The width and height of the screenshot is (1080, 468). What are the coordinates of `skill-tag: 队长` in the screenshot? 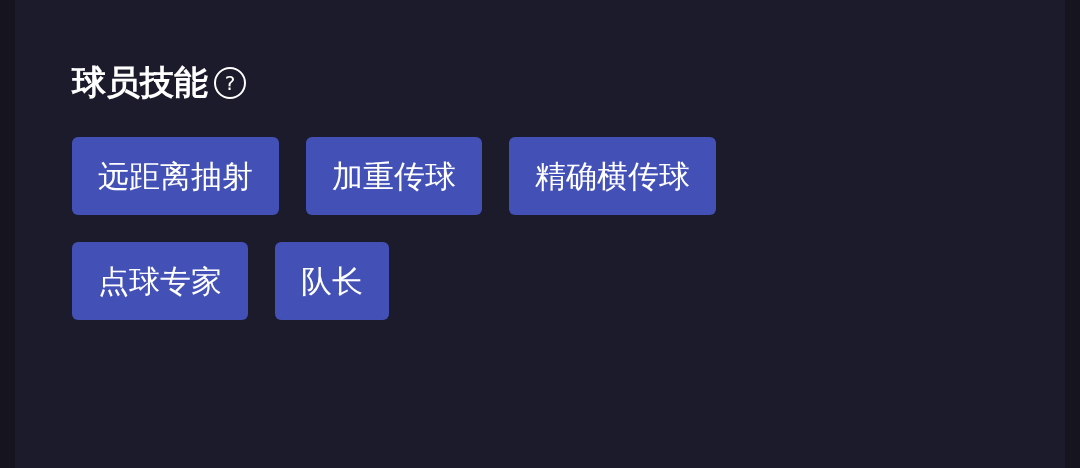 It's located at (332, 281).